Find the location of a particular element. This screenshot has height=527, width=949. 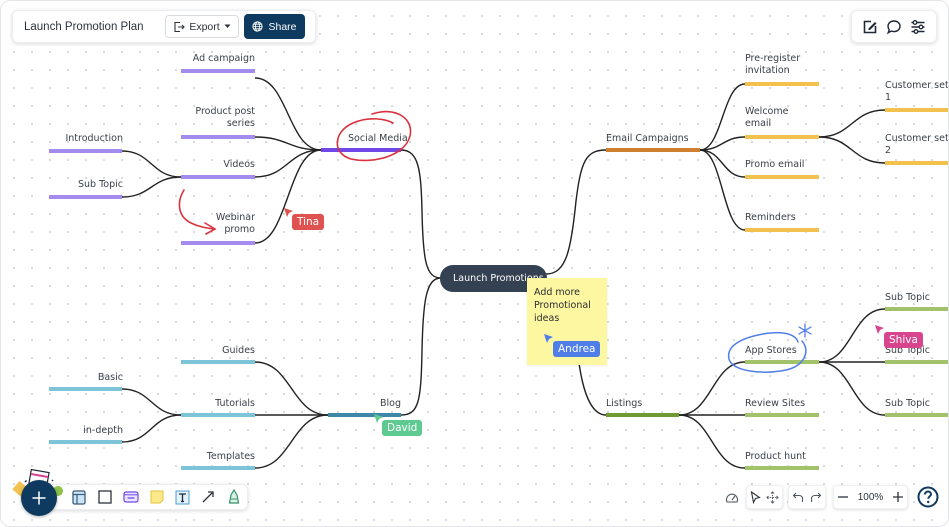

history-tools is located at coordinates (807, 497).